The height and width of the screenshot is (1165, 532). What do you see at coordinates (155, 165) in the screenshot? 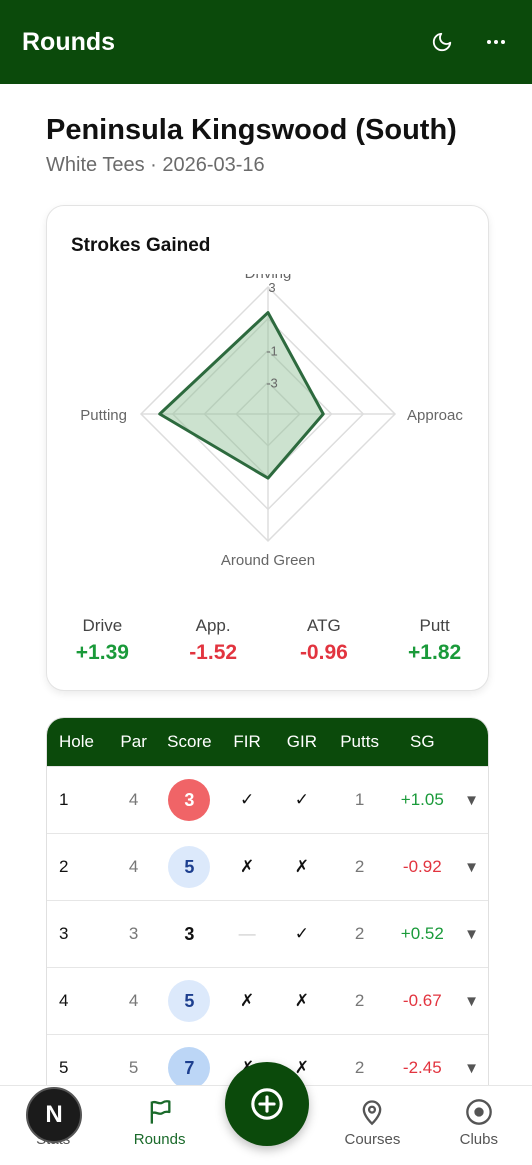
I see `round-subtitle: White Tees · 2026-03-16` at bounding box center [155, 165].